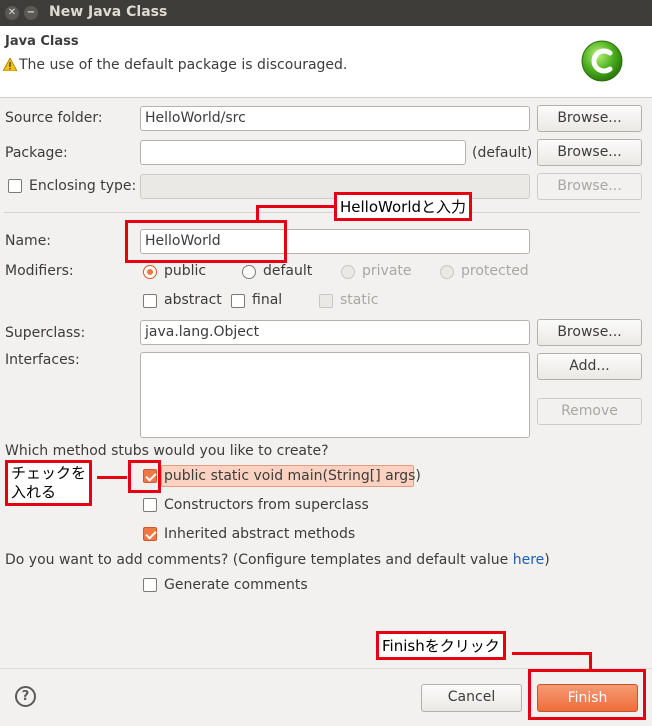 The width and height of the screenshot is (652, 726). I want to click on check-annotation-line2: 入れる, so click(34, 492).